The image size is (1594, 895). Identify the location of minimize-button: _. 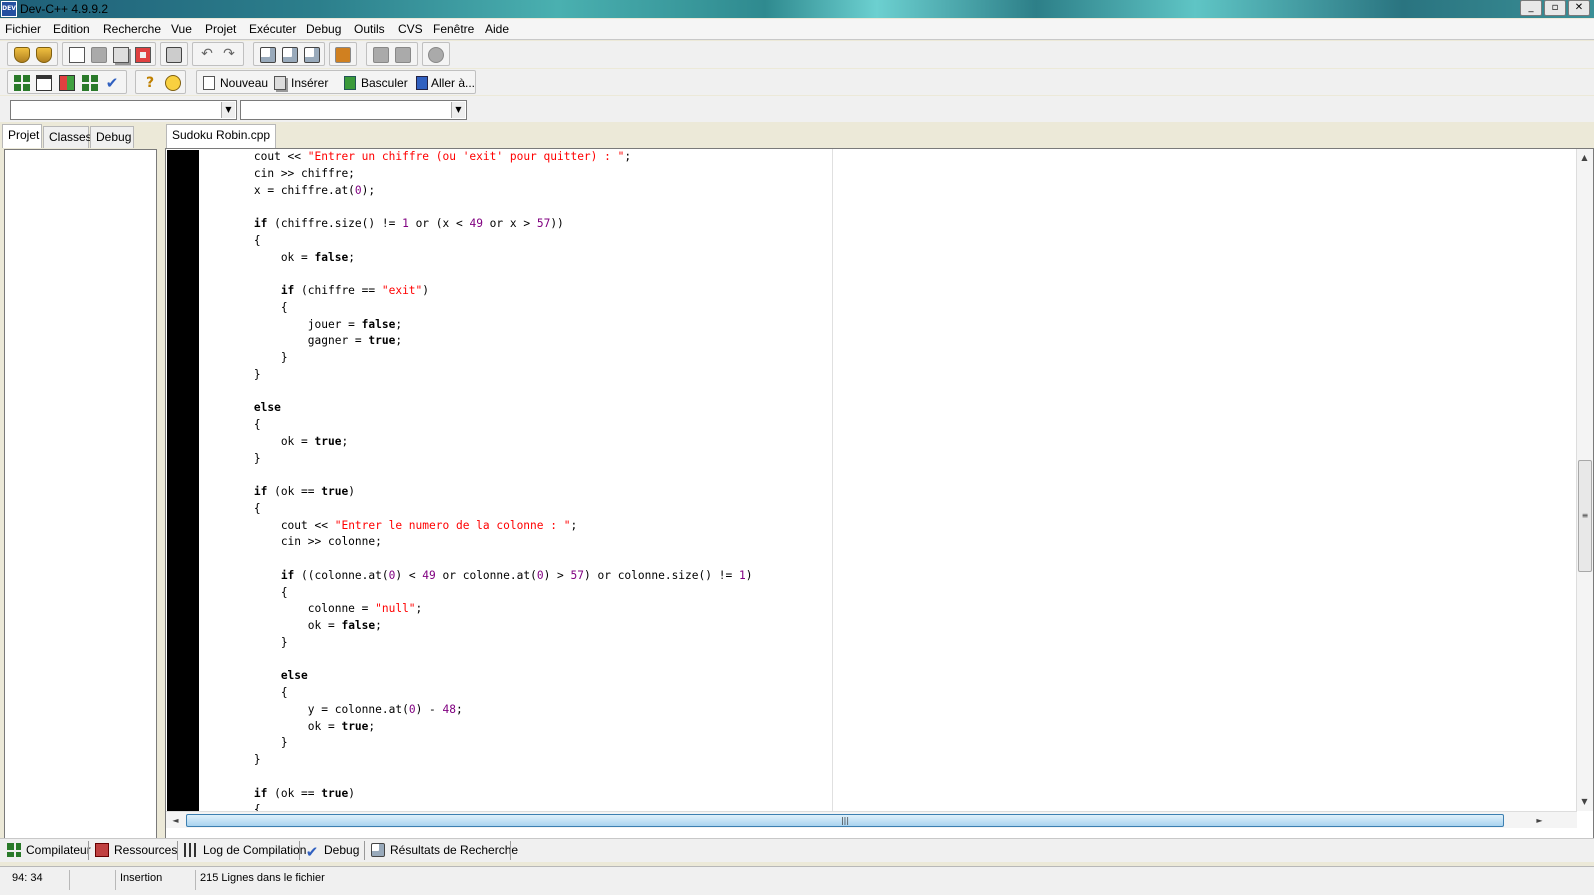
(1531, 8).